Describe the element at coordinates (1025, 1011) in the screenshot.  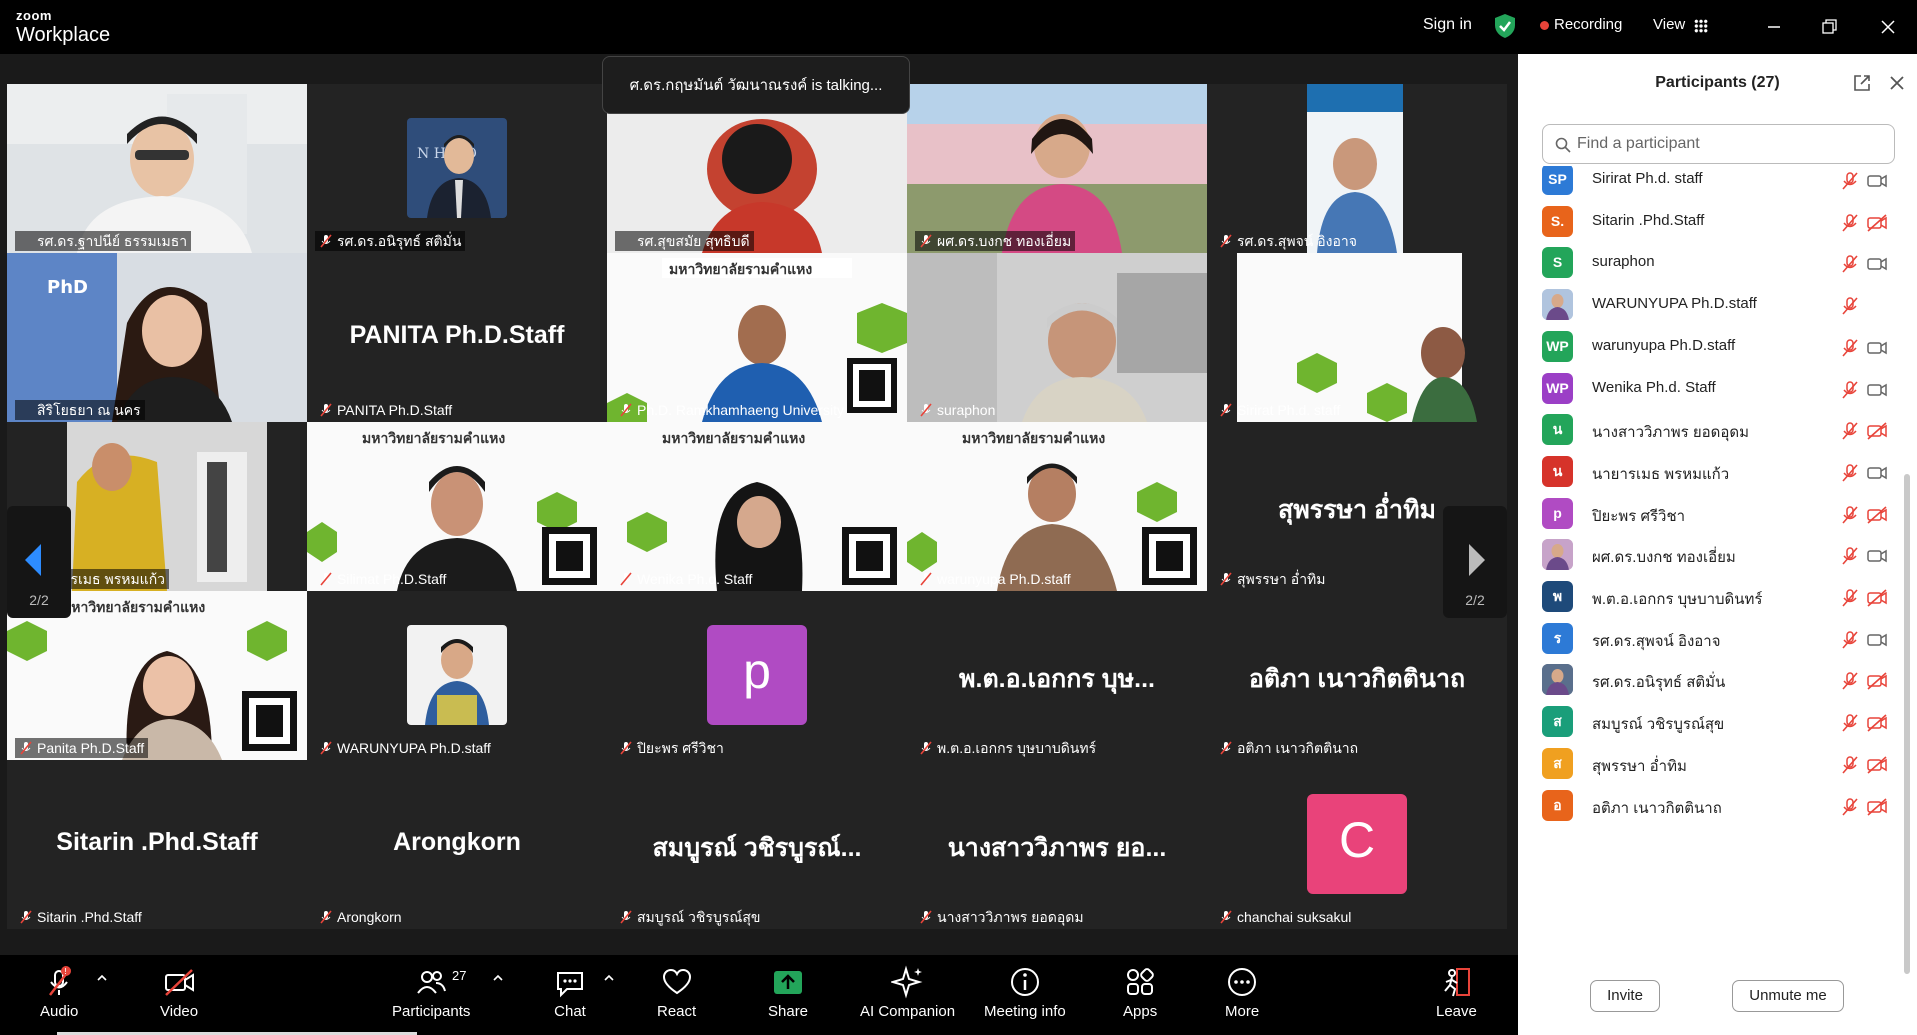
I see `meeting-info-label: Meeting info` at that location.